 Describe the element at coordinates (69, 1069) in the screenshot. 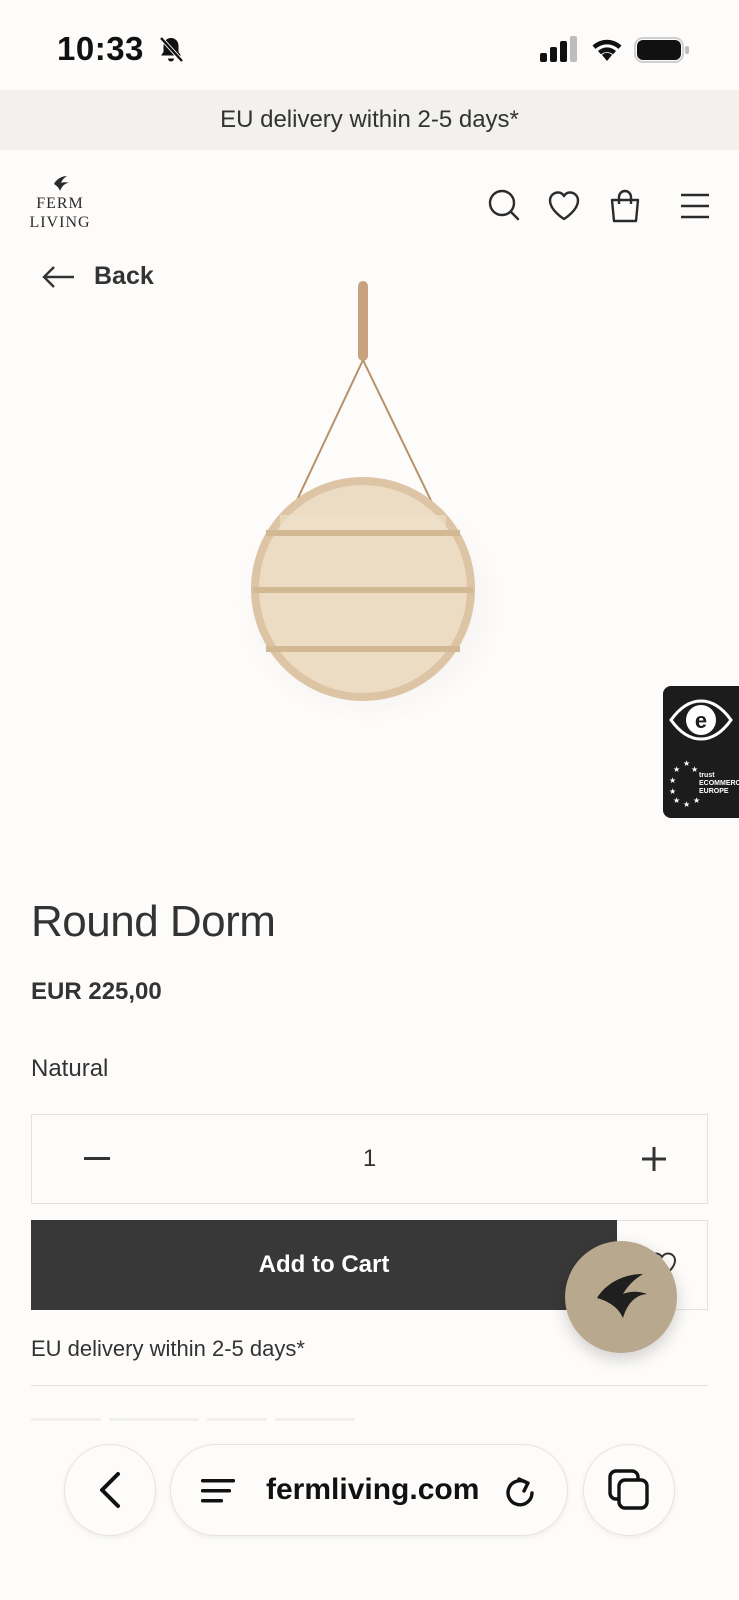

I see `product-variant: Natural` at that location.